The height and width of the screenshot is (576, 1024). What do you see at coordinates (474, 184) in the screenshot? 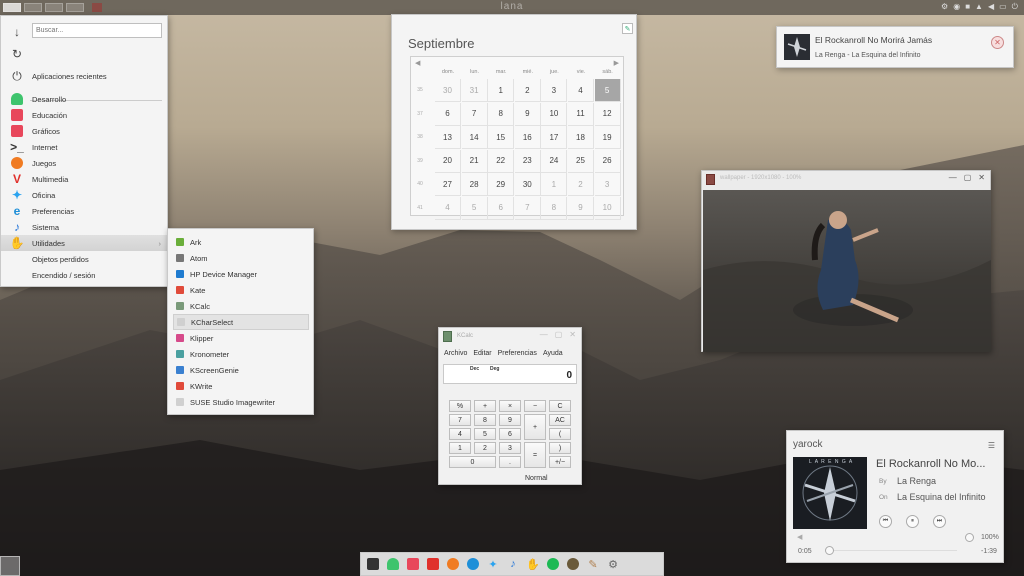
I see `calendar-day: 28` at bounding box center [474, 184].